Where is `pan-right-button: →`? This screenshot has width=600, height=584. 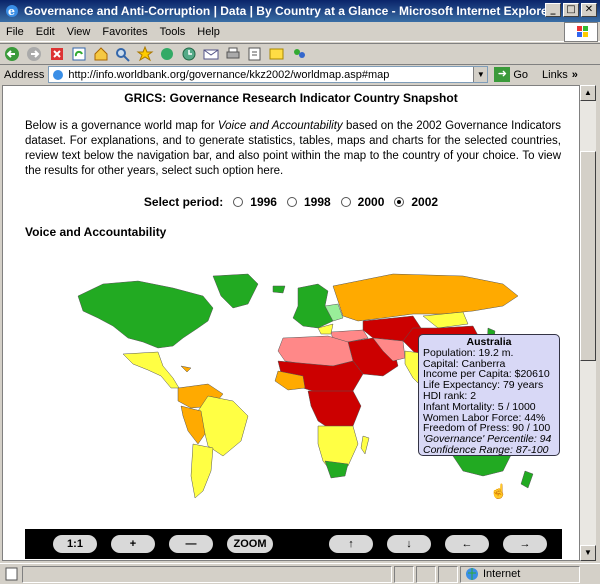 pan-right-button: → is located at coordinates (525, 544).